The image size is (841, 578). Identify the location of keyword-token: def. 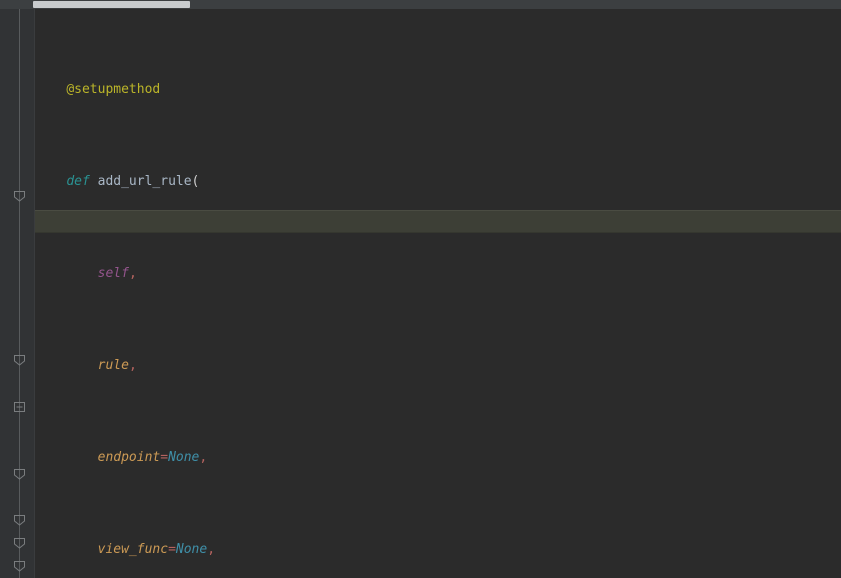
(78, 181).